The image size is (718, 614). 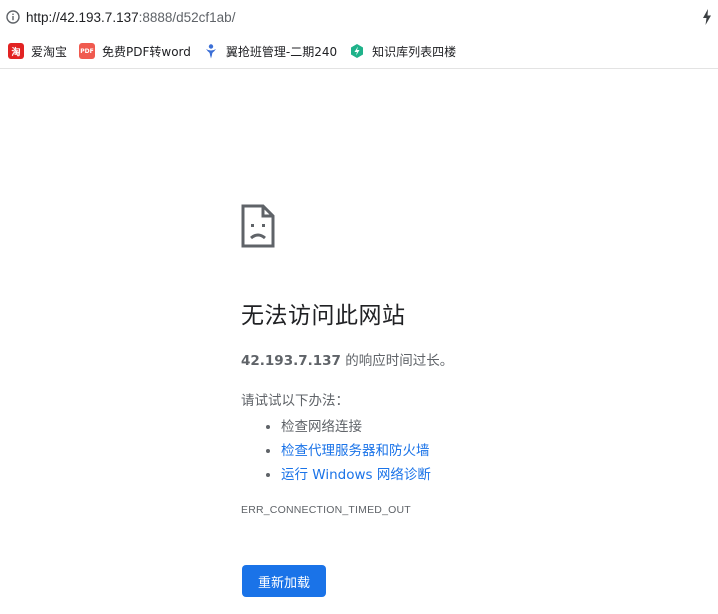 I want to click on bookmark-label: 爱淘宝, so click(x=49, y=51).